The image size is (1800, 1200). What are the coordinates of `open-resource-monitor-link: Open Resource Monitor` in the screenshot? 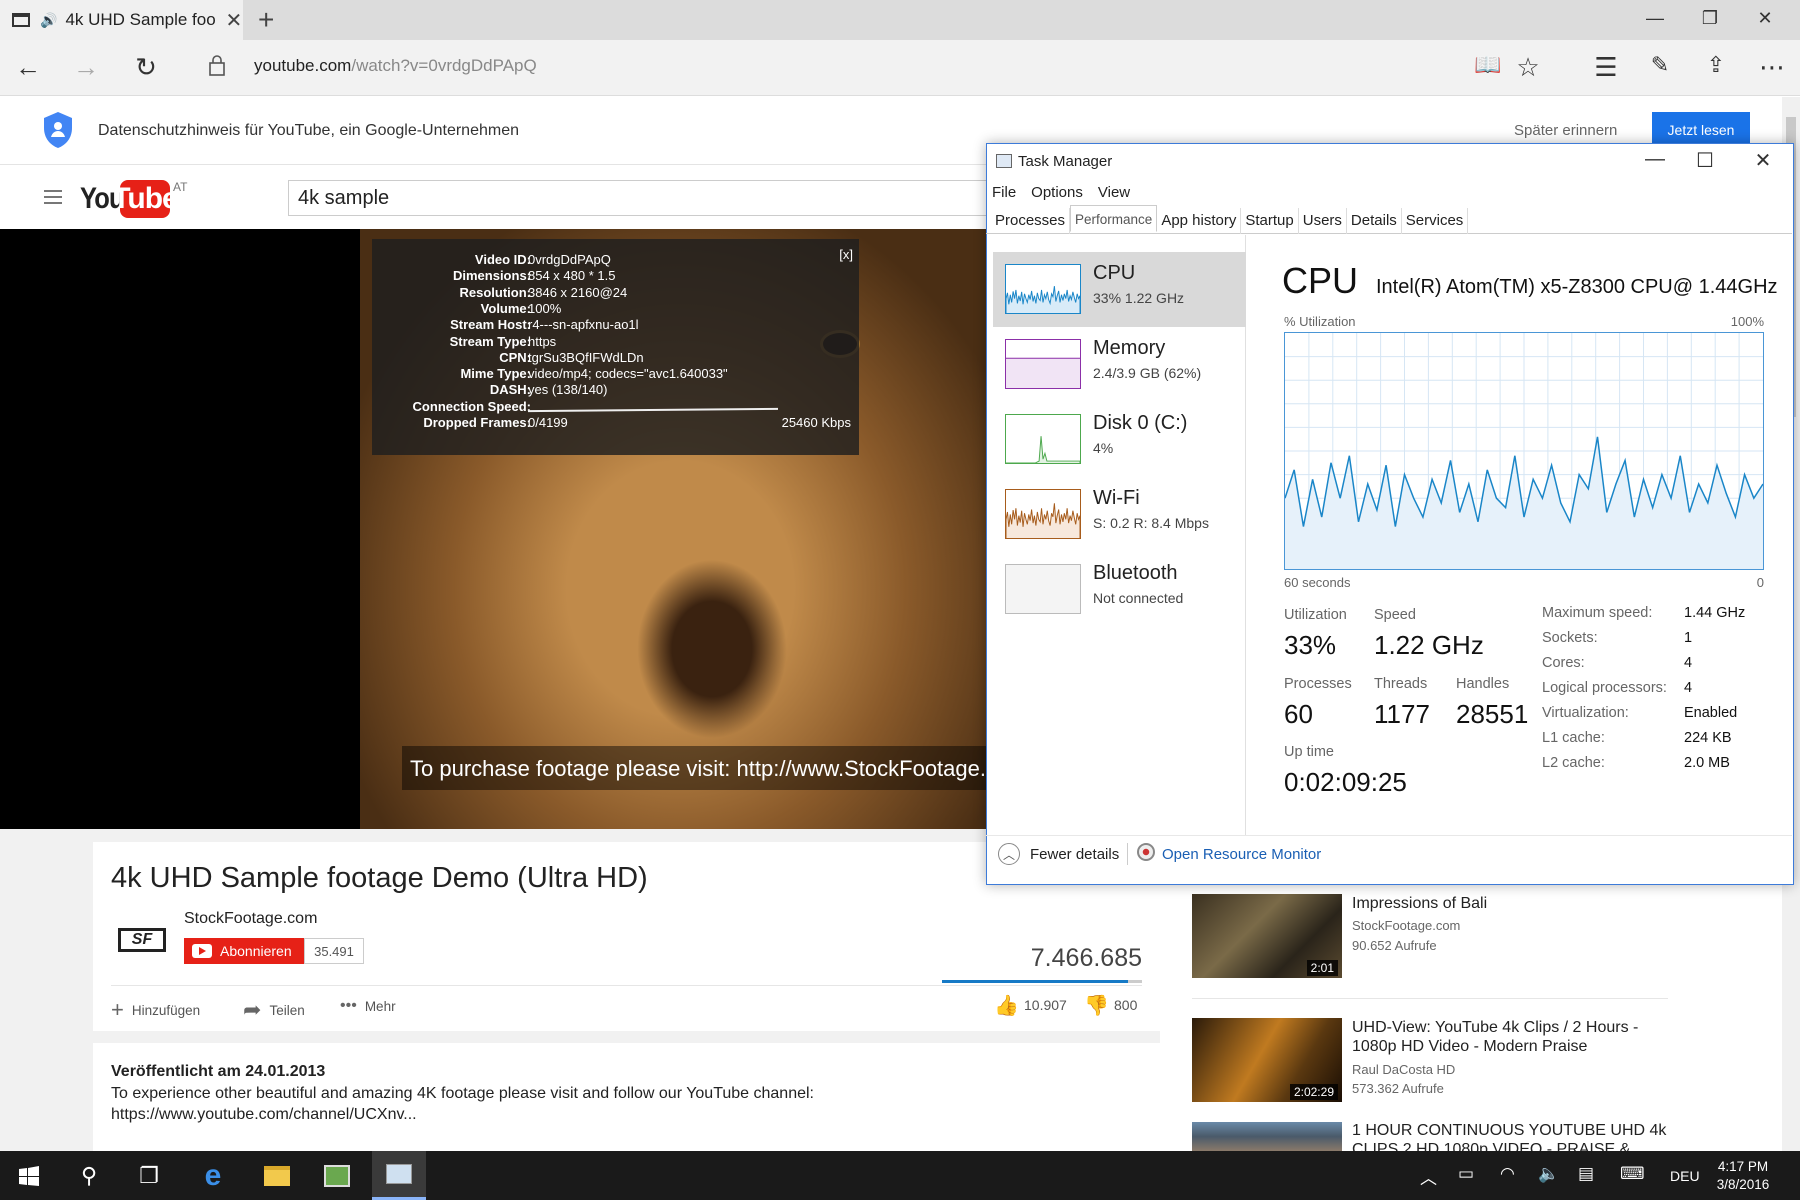 It's located at (1241, 854).